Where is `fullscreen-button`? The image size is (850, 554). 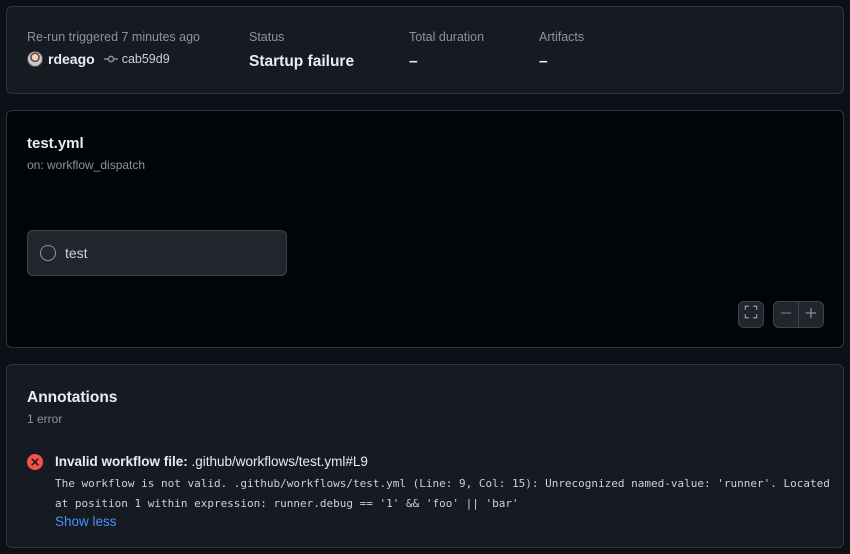
fullscreen-button is located at coordinates (751, 314).